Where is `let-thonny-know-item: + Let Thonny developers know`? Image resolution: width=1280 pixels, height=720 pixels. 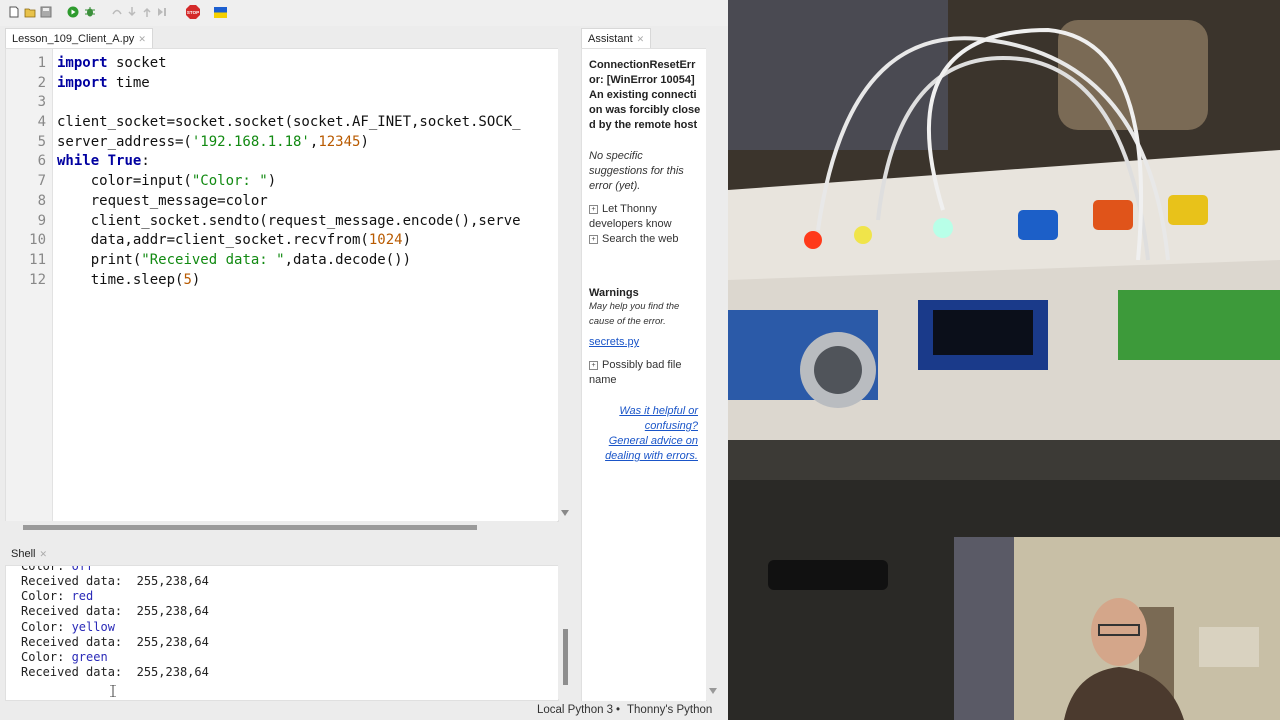 let-thonny-know-item: + Let Thonny developers know is located at coordinates (645, 217).